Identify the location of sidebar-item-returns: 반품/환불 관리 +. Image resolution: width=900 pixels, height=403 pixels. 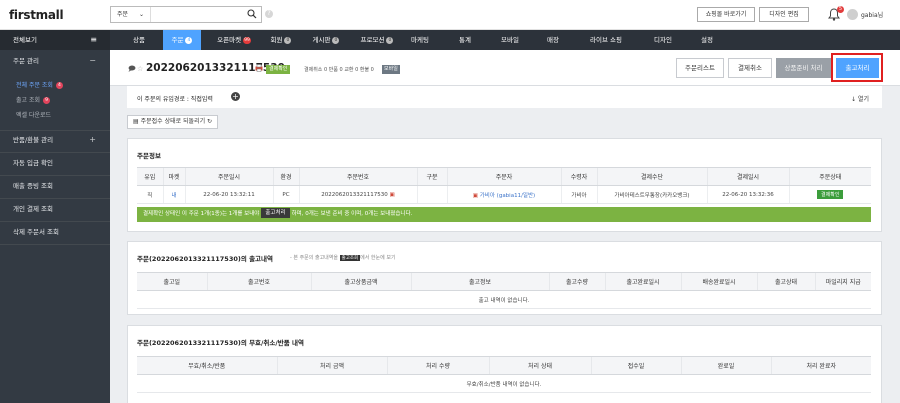
(55, 140).